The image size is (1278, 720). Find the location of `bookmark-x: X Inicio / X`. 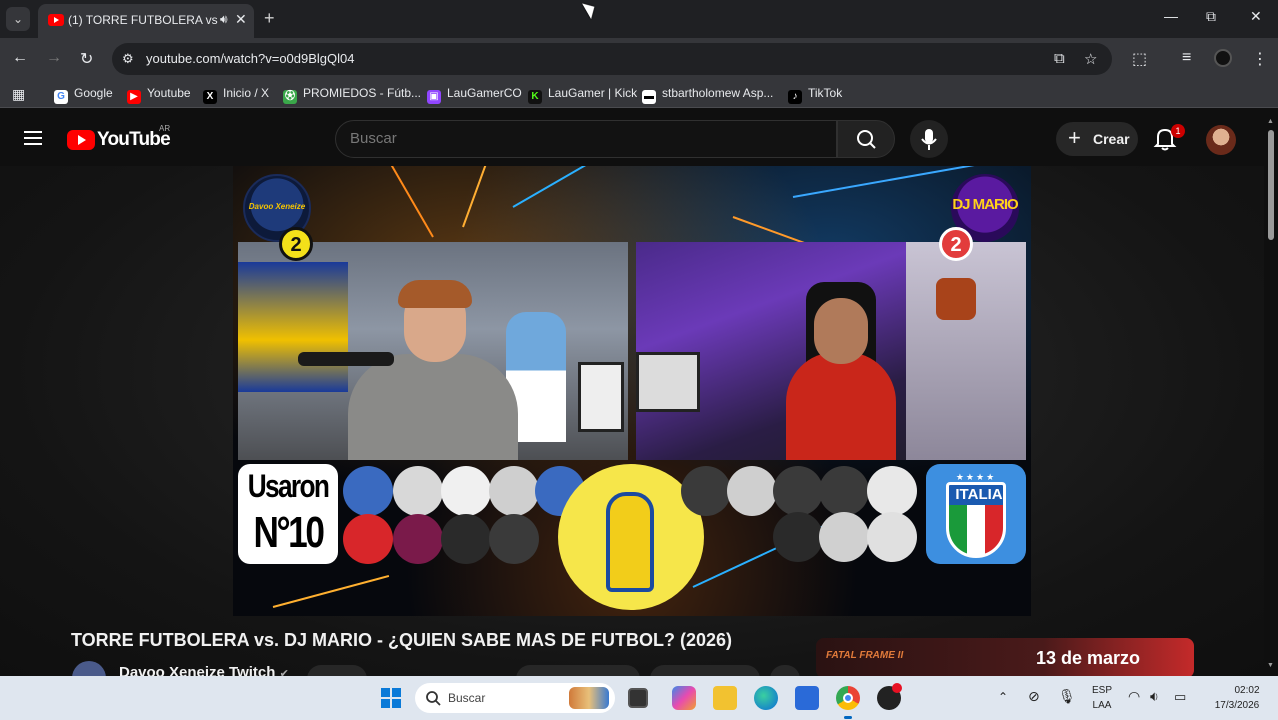

bookmark-x: X Inicio / X is located at coordinates (236, 95).